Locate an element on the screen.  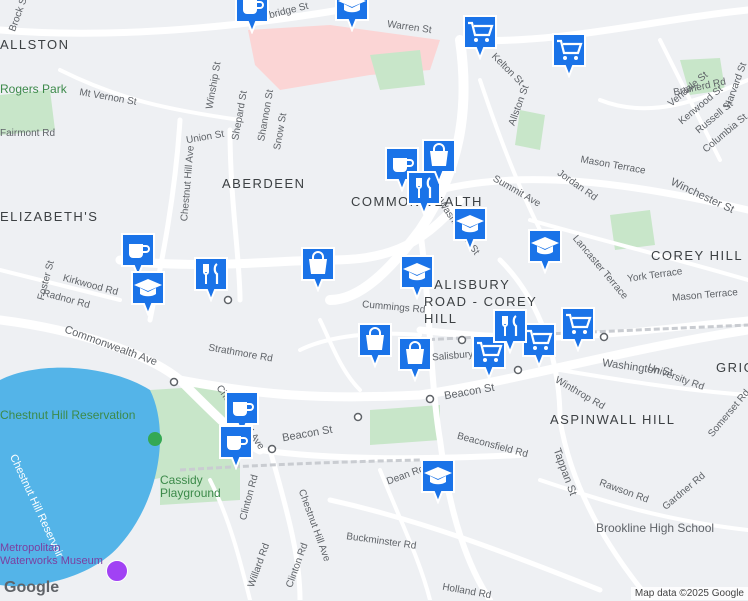
tree-icon is located at coordinates (155, 439).